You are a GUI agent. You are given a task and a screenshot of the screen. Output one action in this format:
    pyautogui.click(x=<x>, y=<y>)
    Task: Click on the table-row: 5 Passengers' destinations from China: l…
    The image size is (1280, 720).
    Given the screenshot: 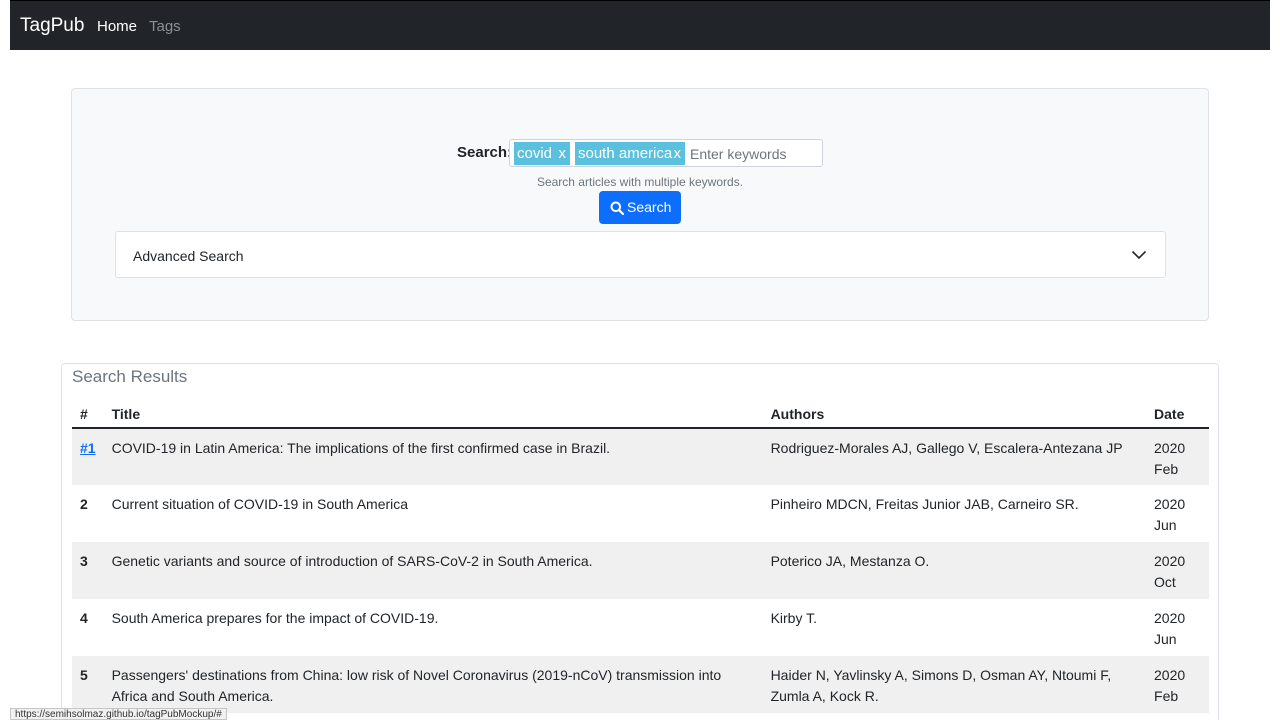 What is the action you would take?
    pyautogui.click(x=640, y=684)
    